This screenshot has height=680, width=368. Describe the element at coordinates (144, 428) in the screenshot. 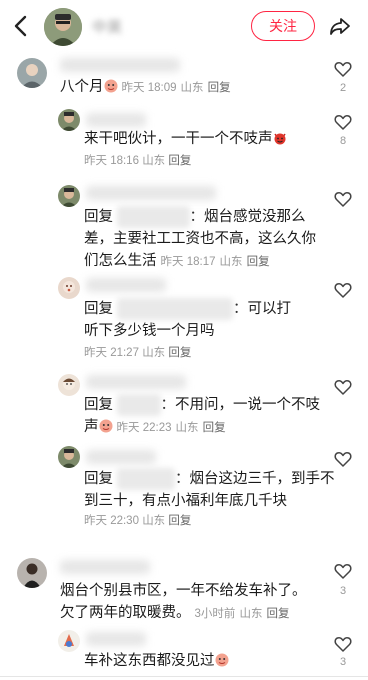

I see `comment-time: 昨天 22:23` at that location.